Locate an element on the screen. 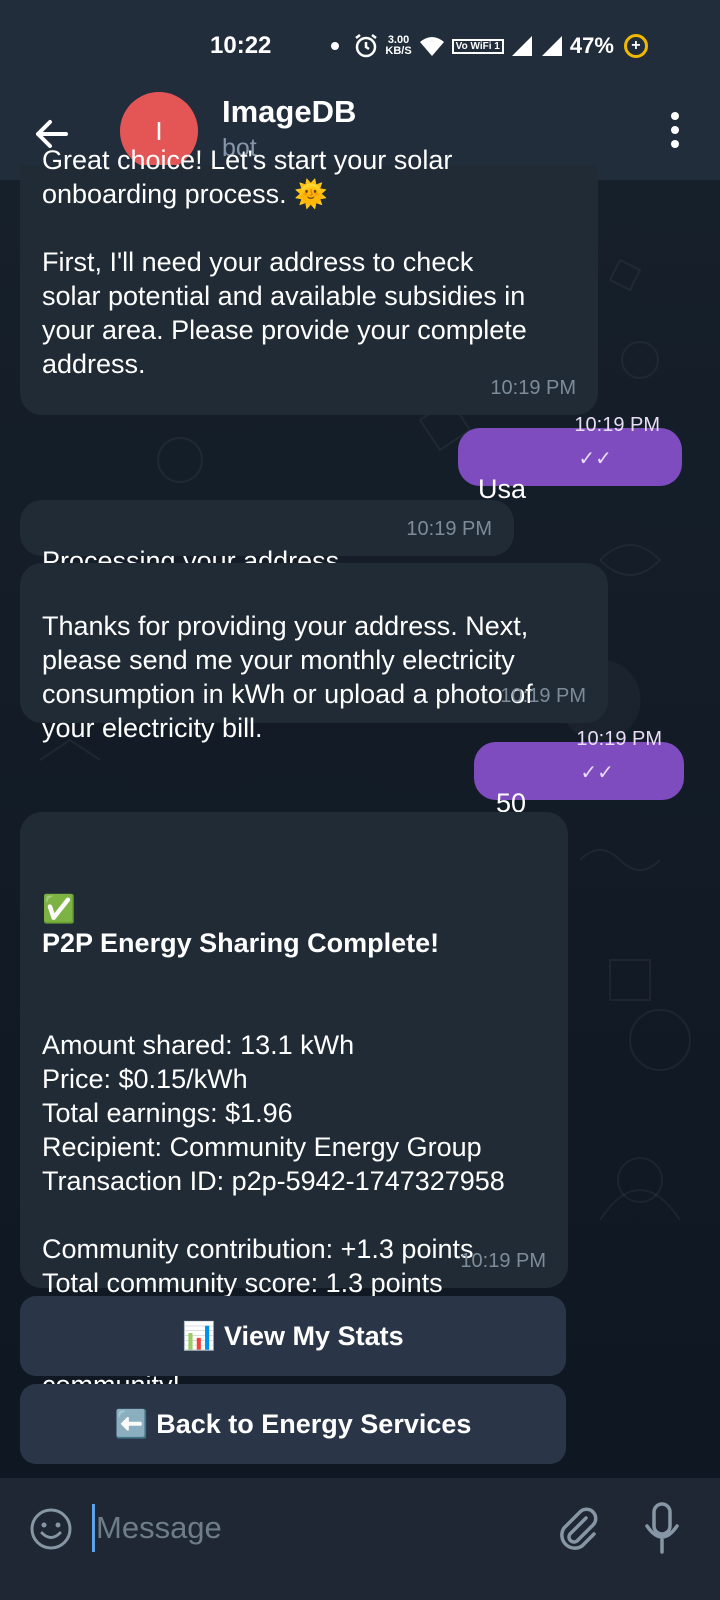 This screenshot has width=720, height=1600. status-bar: 10:22 3.00 KB/S Vo WiFi 1 47% + is located at coordinates (360, 46).